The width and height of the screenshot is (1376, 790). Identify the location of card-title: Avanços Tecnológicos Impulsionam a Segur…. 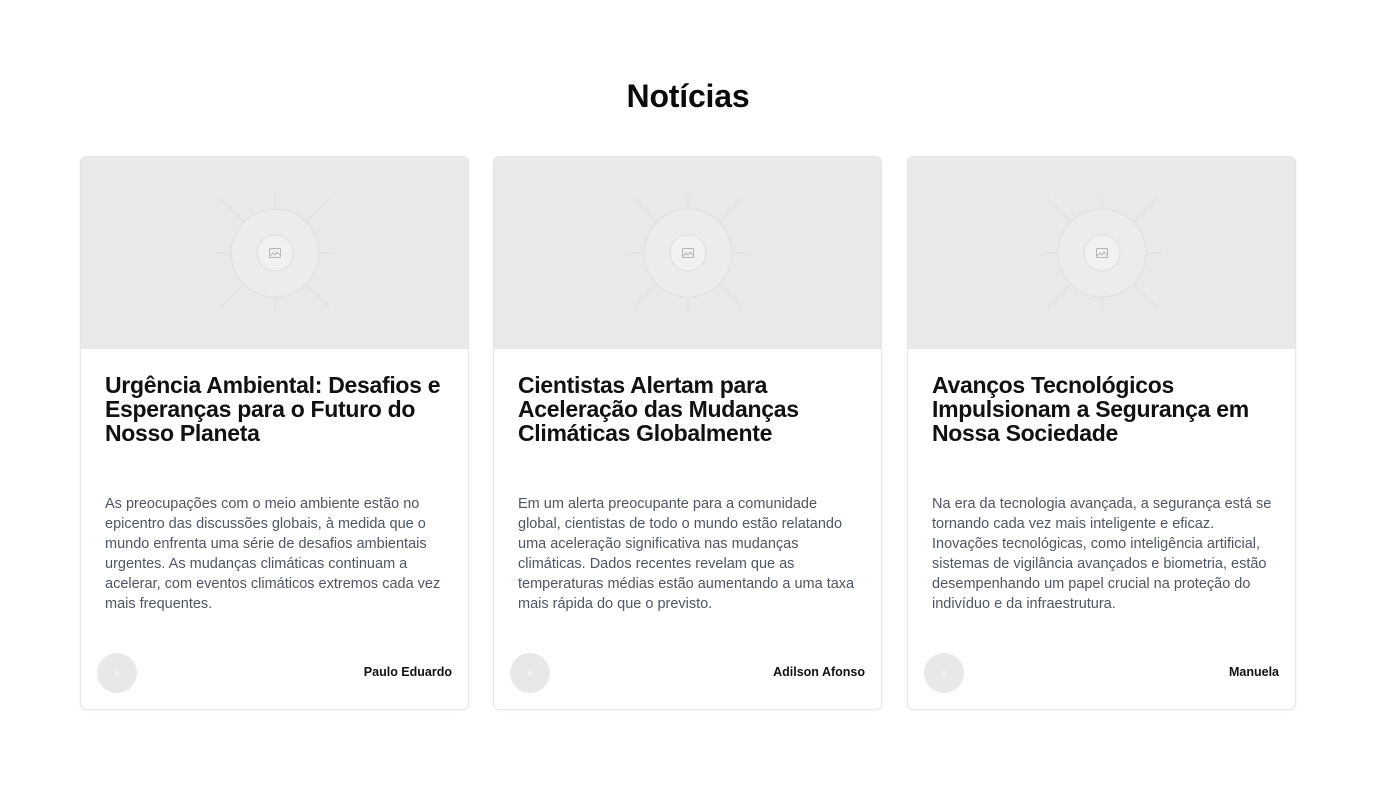
(1104, 409).